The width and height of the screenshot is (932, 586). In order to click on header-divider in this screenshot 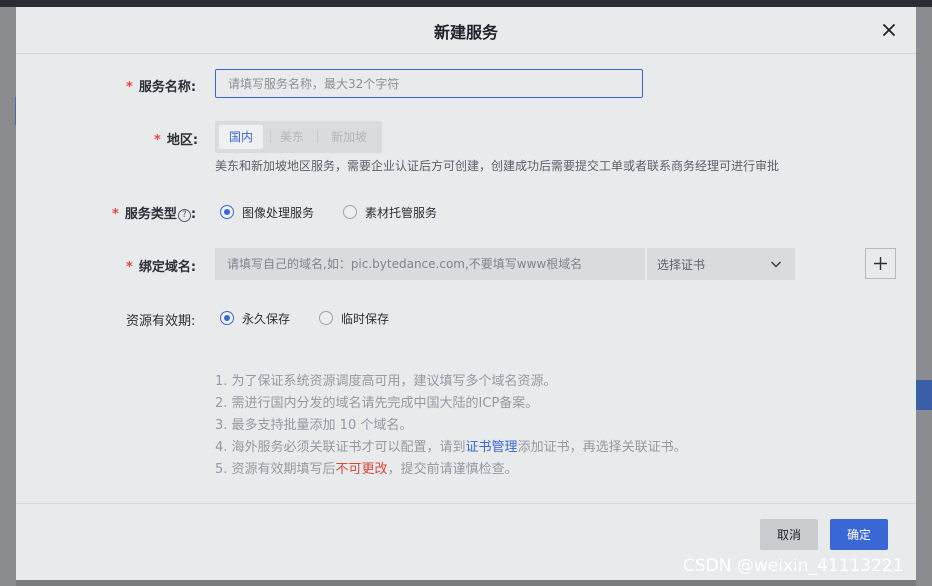, I will do `click(466, 53)`.